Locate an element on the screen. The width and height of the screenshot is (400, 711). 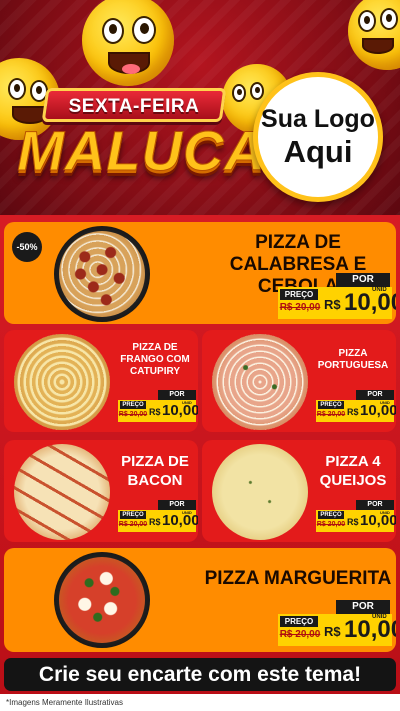
product-name: PIZZA 4 QUEIJOS is located at coordinates (353, 471).